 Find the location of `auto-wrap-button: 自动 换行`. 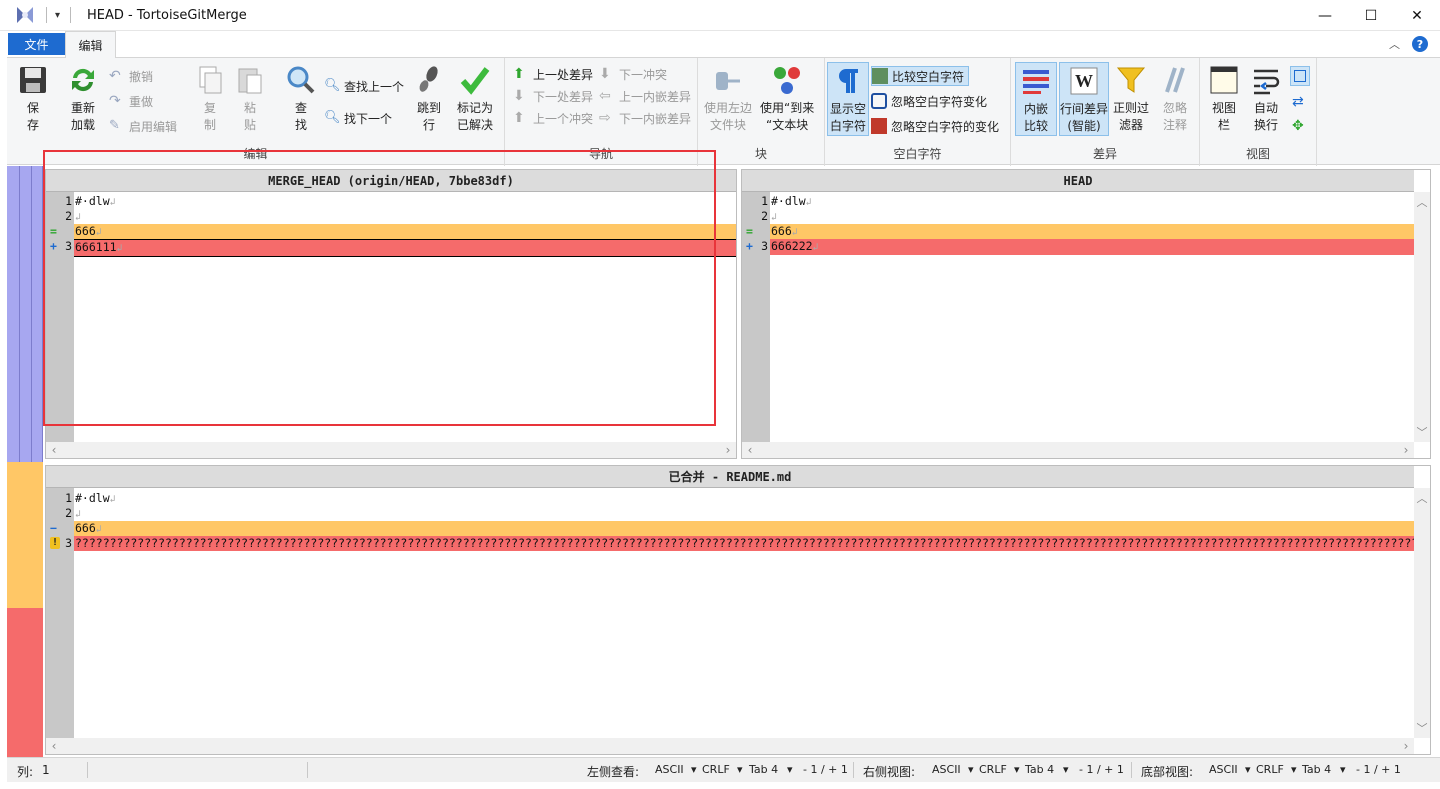

auto-wrap-button: 自动 换行 is located at coordinates (1266, 99).